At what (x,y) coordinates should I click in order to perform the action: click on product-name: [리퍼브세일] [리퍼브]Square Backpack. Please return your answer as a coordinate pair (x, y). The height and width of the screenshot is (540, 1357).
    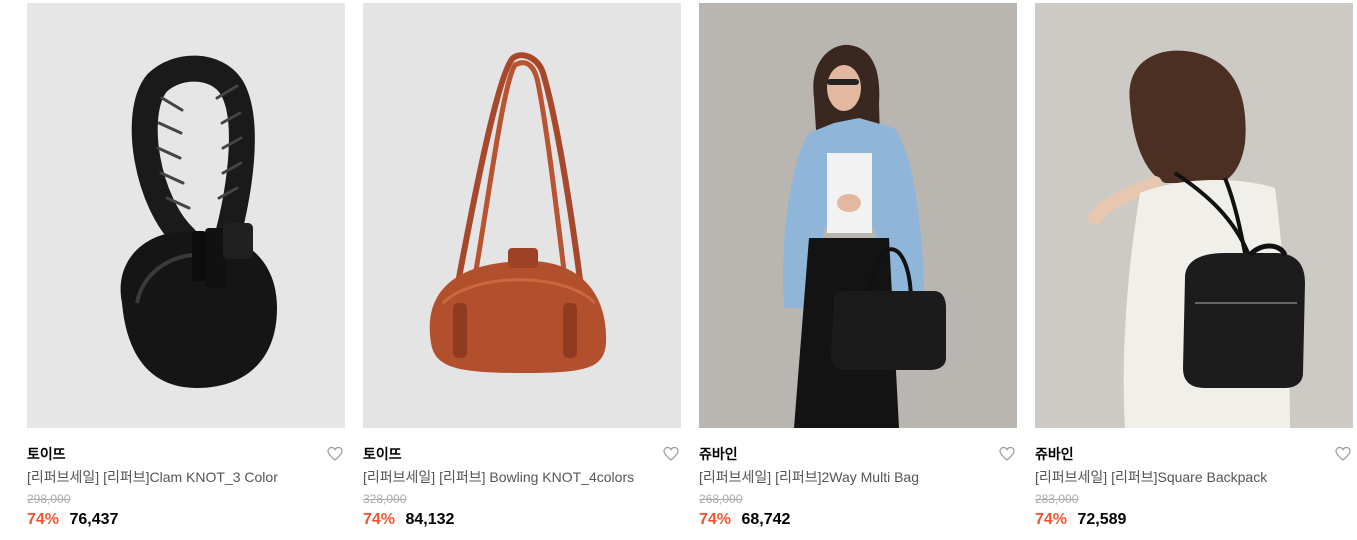
    Looking at the image, I should click on (1194, 477).